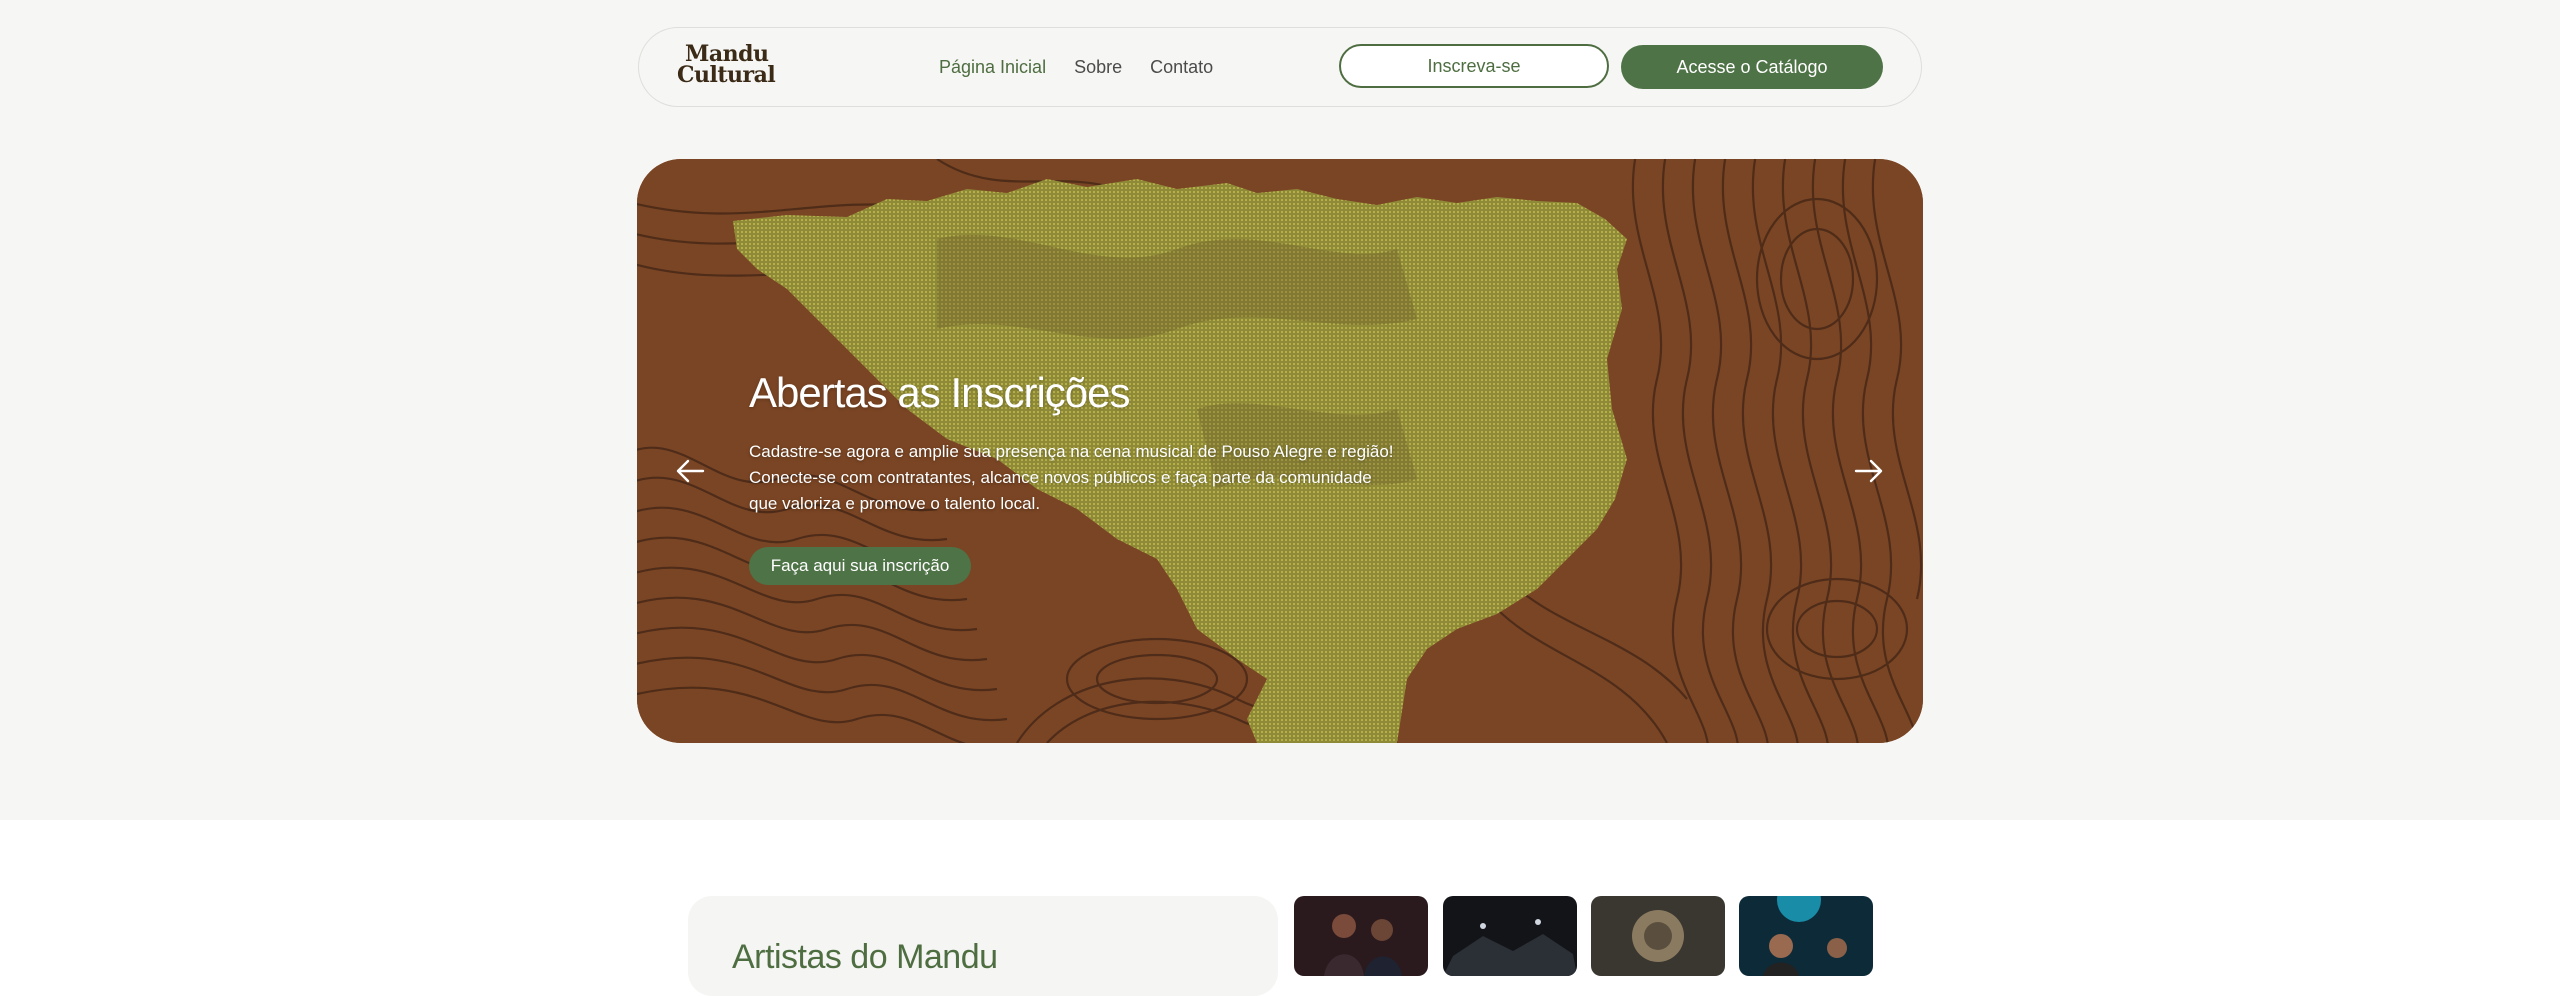  I want to click on carousel-next-button, so click(1869, 471).